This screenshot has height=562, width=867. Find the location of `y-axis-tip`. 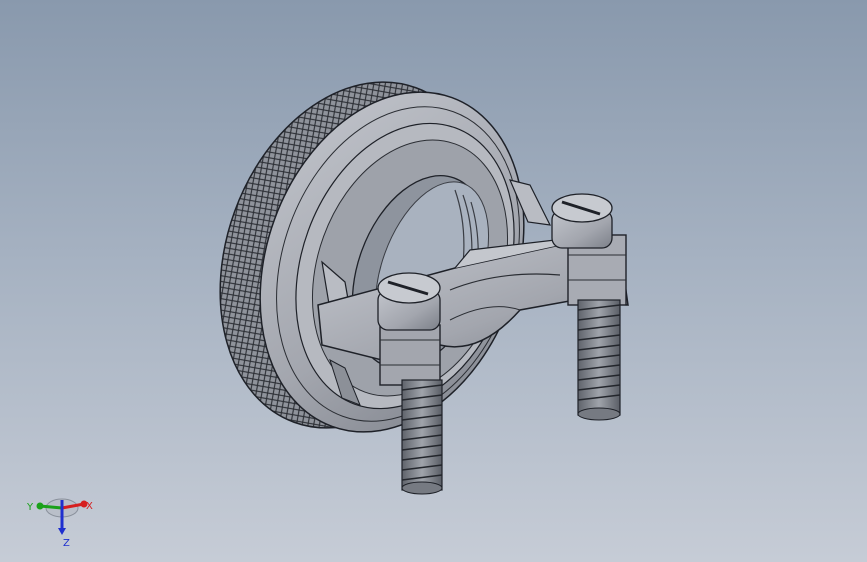

y-axis-tip is located at coordinates (40, 506).